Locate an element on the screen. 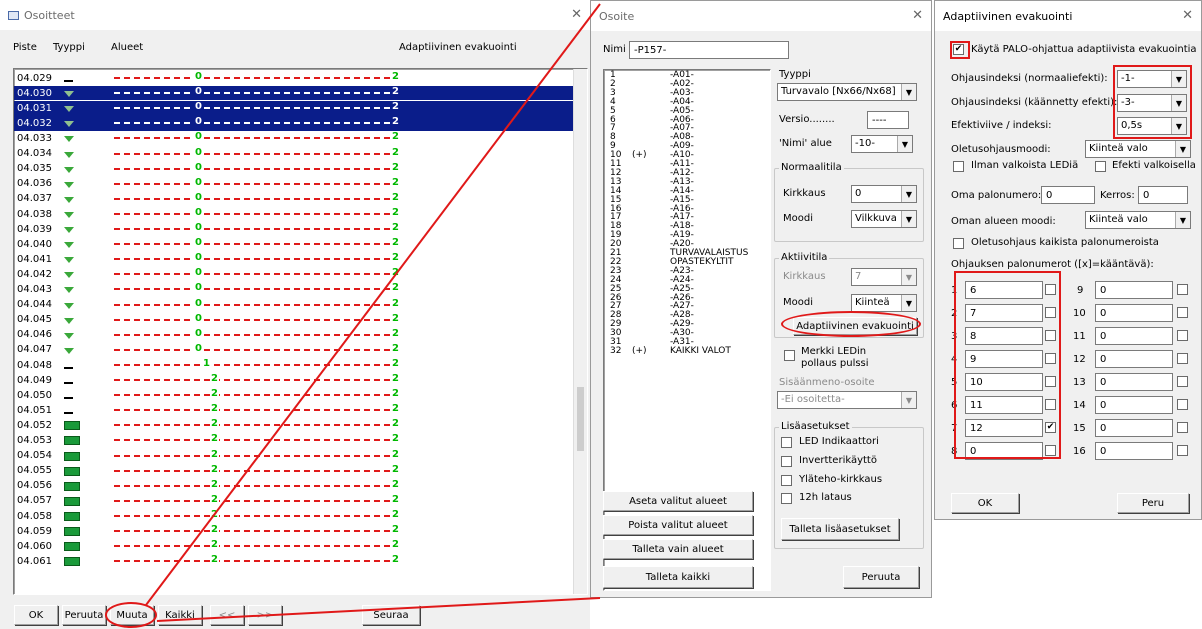  follow-button: Seuraa is located at coordinates (391, 615).